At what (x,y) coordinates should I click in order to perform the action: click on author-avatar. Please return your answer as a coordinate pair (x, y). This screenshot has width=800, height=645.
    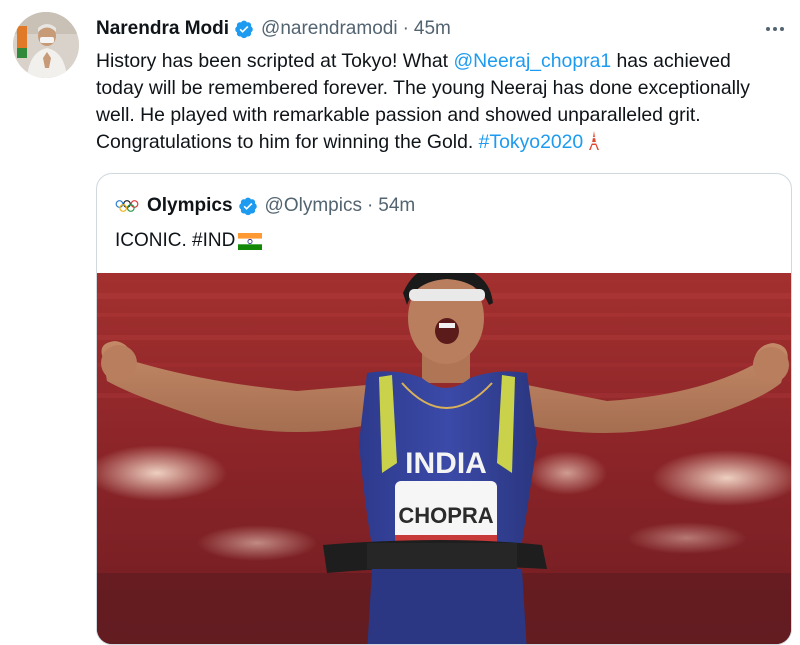
    Looking at the image, I should click on (46, 45).